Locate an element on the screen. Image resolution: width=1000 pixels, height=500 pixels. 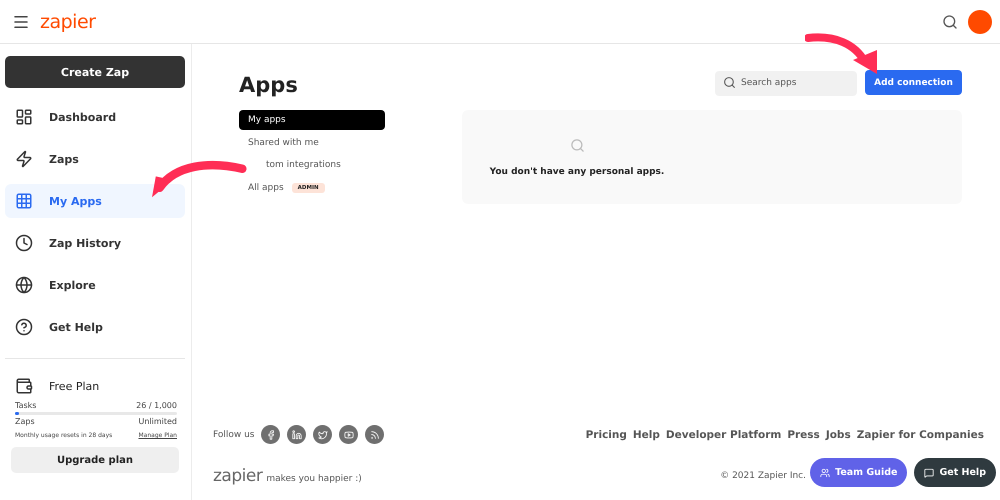
subnav-item: My apps is located at coordinates (312, 120).